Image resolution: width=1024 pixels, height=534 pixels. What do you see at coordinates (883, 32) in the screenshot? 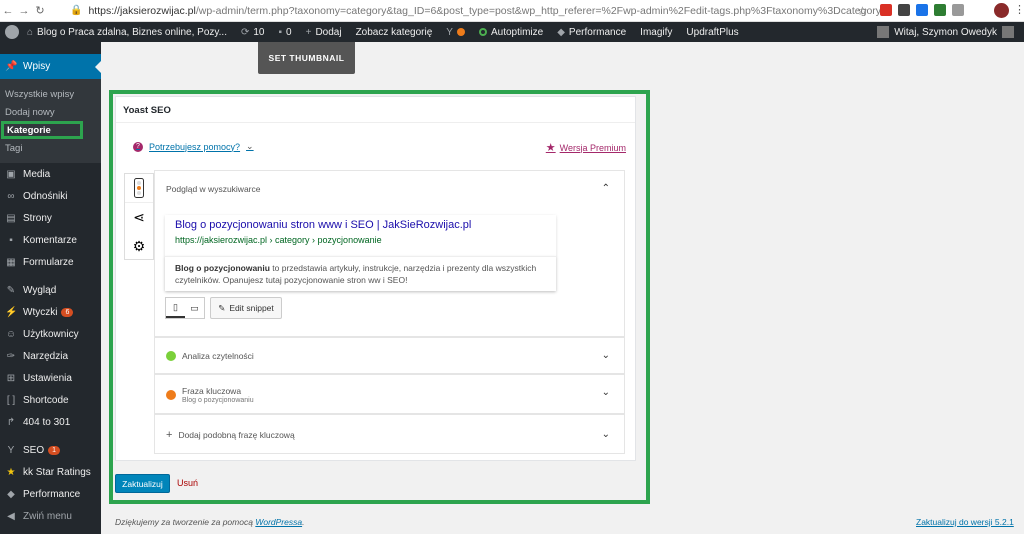
I see `notification-icon` at bounding box center [883, 32].